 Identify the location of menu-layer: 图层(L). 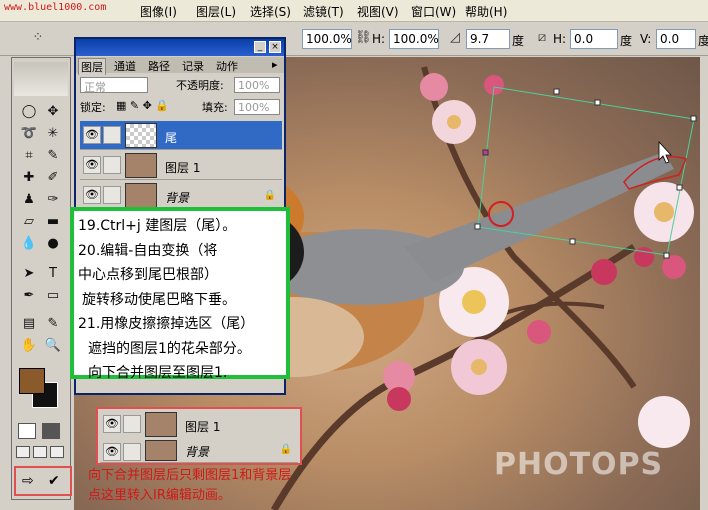
(216, 11).